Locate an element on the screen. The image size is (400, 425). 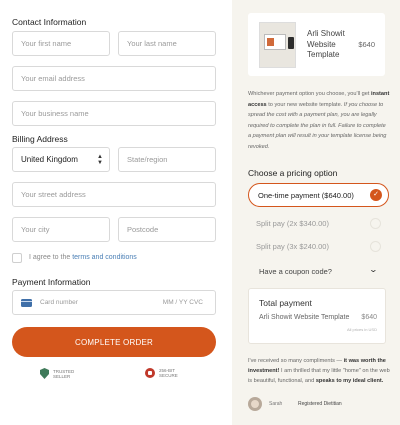
total-line-item: Arli Showit Website Template is located at coordinates (304, 317).